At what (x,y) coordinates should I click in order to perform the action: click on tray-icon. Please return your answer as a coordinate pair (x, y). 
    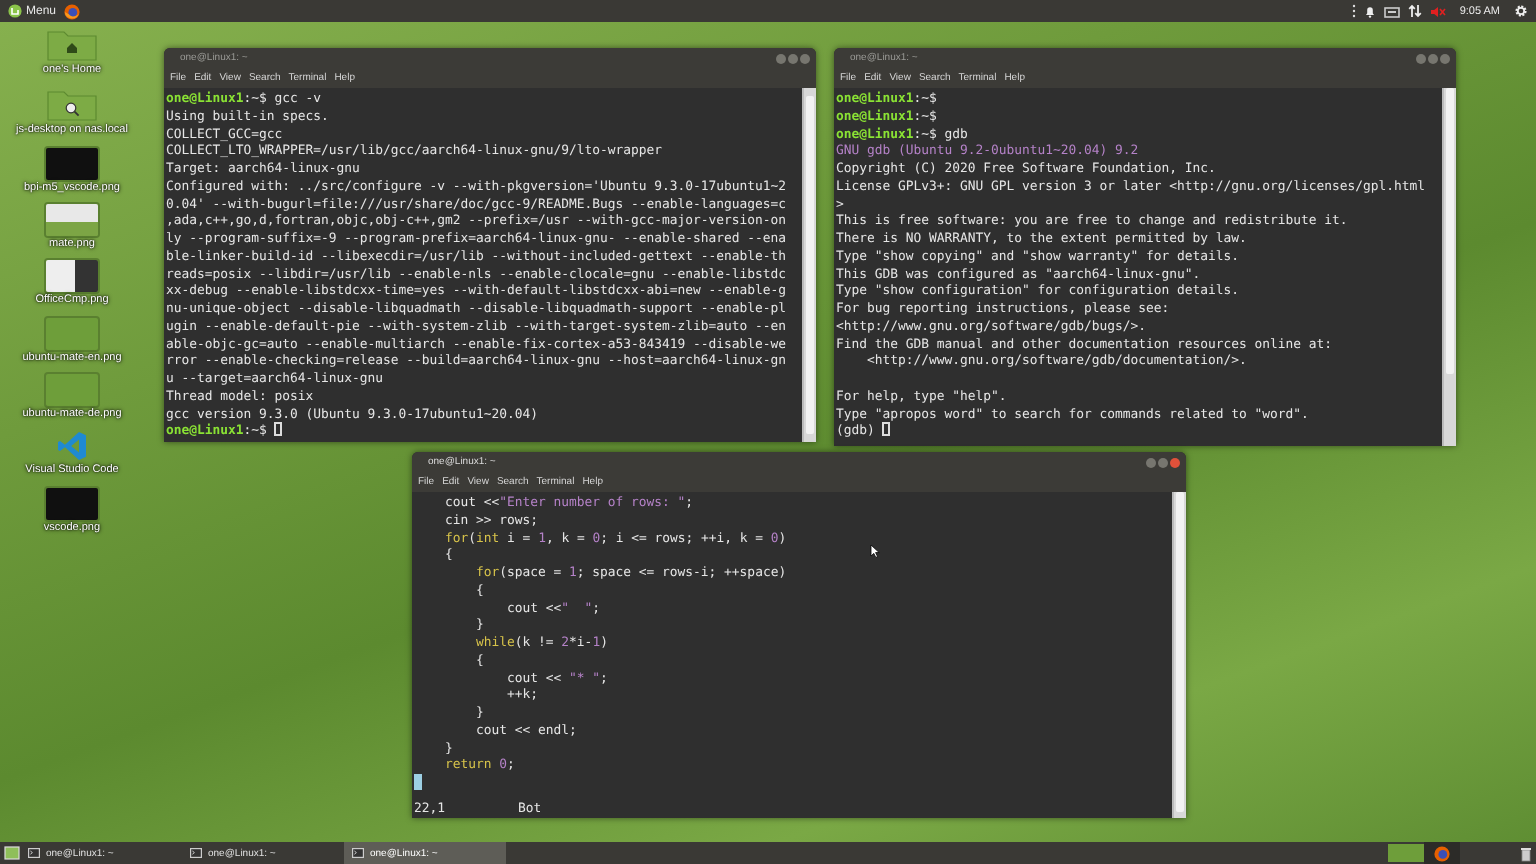
    Looking at the image, I should click on (1391, 11).